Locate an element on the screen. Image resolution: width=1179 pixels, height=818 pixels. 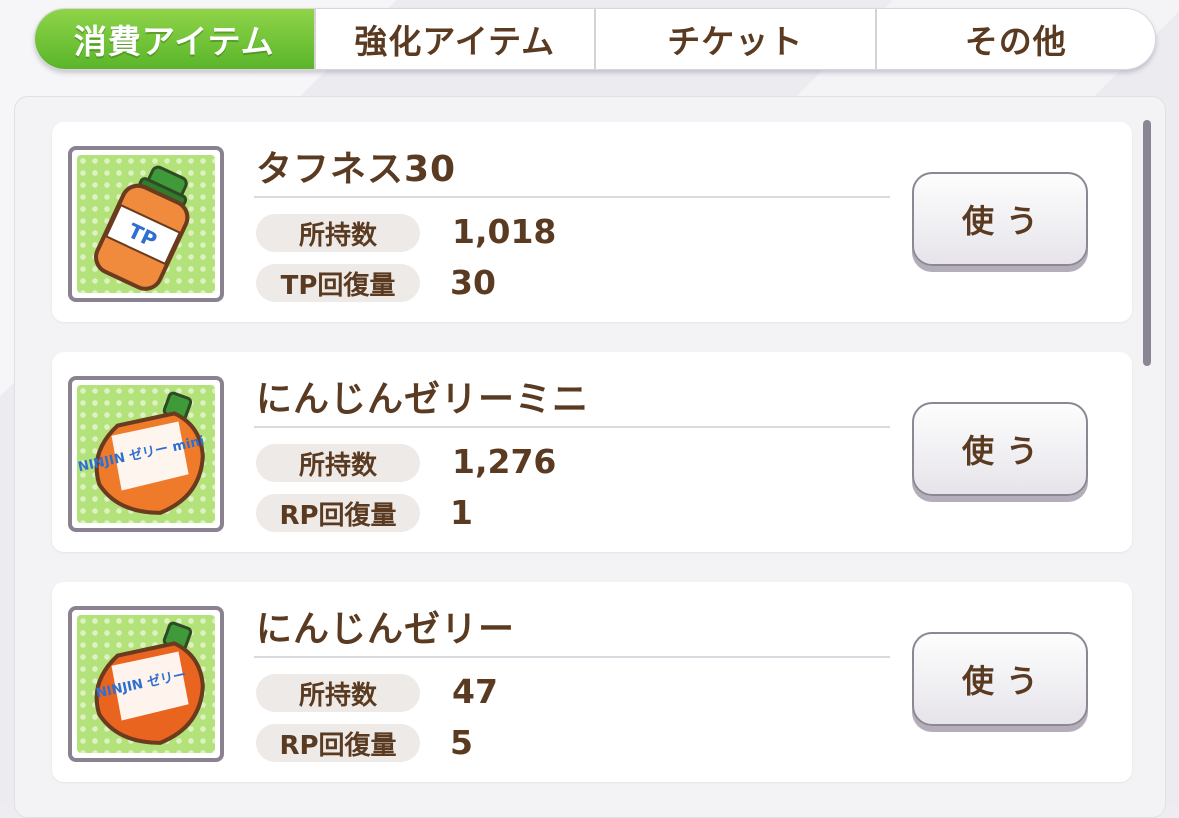
carrot-jelly-icon: NINJIN ゼリー is located at coordinates (146, 684).